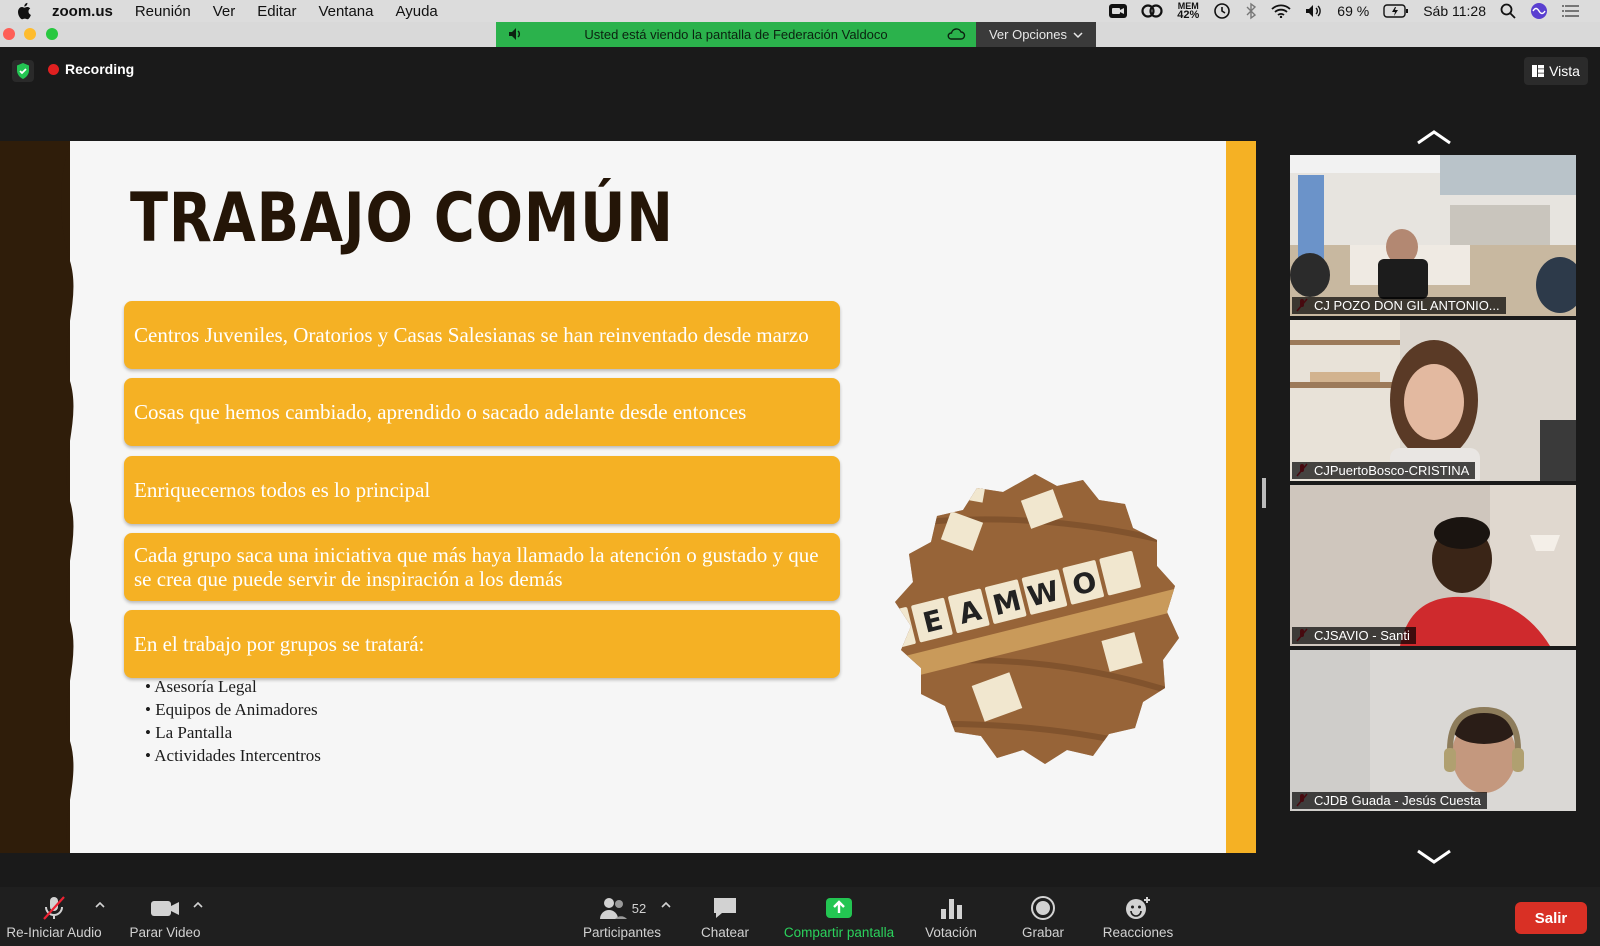  Describe the element at coordinates (1241, 497) in the screenshot. I see `slide-right-band` at that location.